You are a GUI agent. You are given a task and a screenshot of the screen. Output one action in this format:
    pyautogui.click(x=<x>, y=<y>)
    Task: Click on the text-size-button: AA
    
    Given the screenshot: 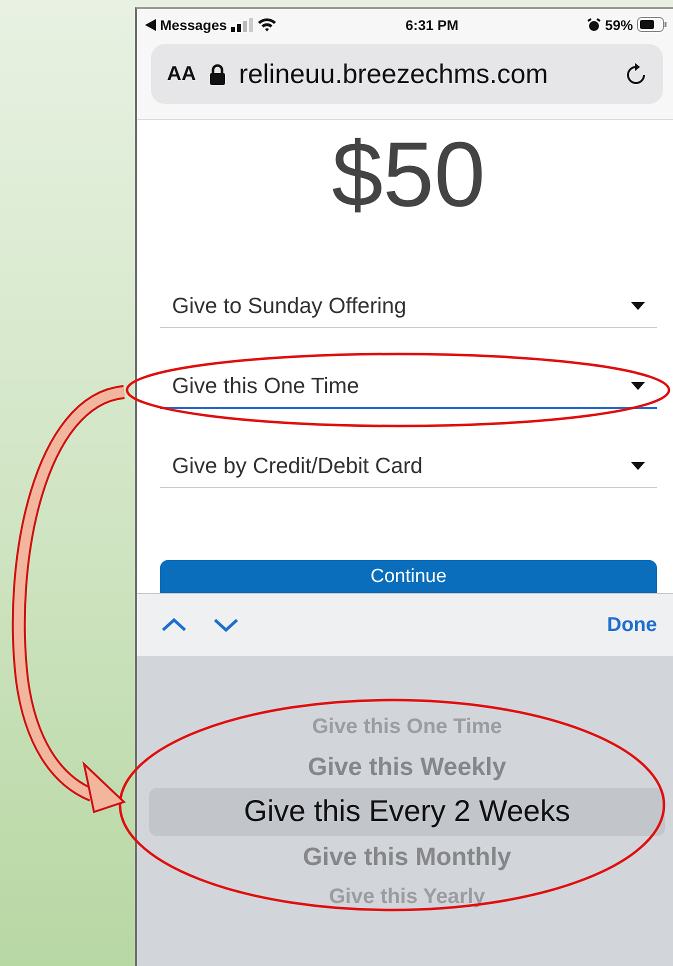 What is the action you would take?
    pyautogui.click(x=181, y=74)
    